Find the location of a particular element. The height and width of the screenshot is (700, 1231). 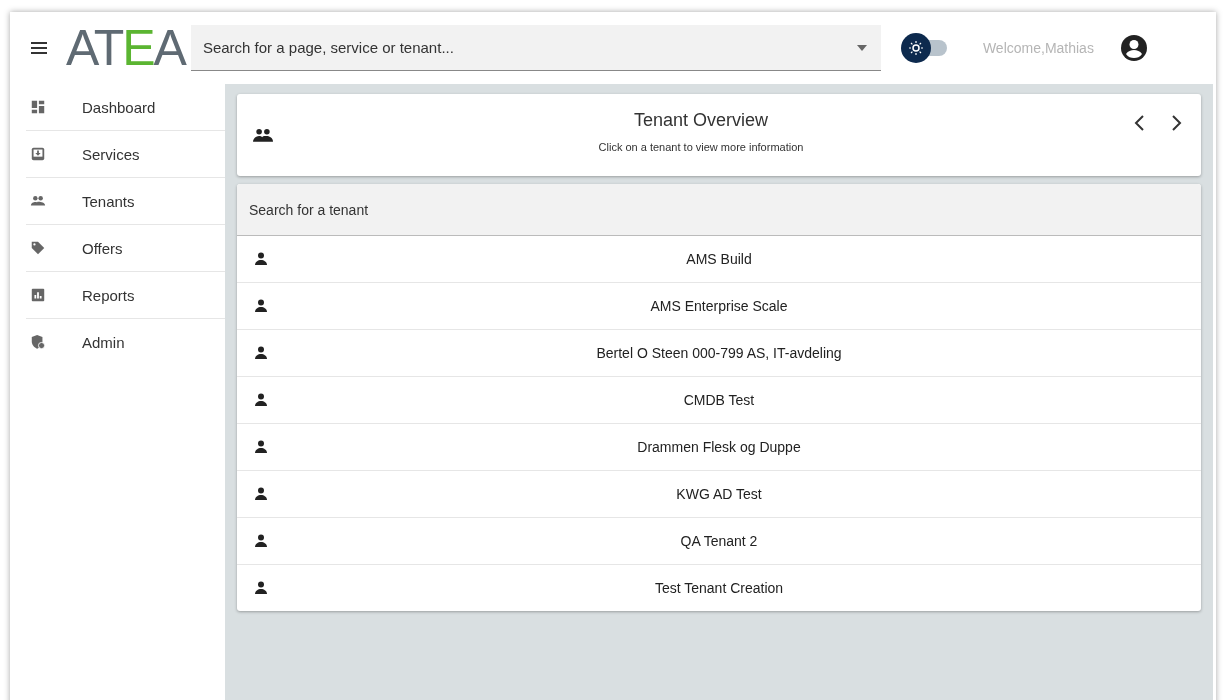

tenant-row: QA Tenant 2 is located at coordinates (719, 541).